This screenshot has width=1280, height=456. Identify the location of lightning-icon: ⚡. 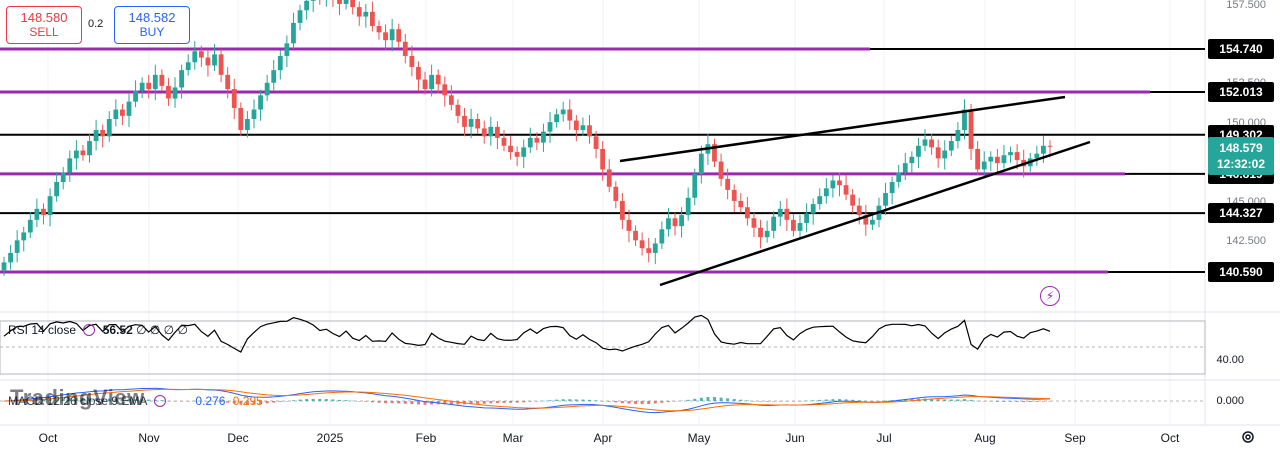
(1050, 296).